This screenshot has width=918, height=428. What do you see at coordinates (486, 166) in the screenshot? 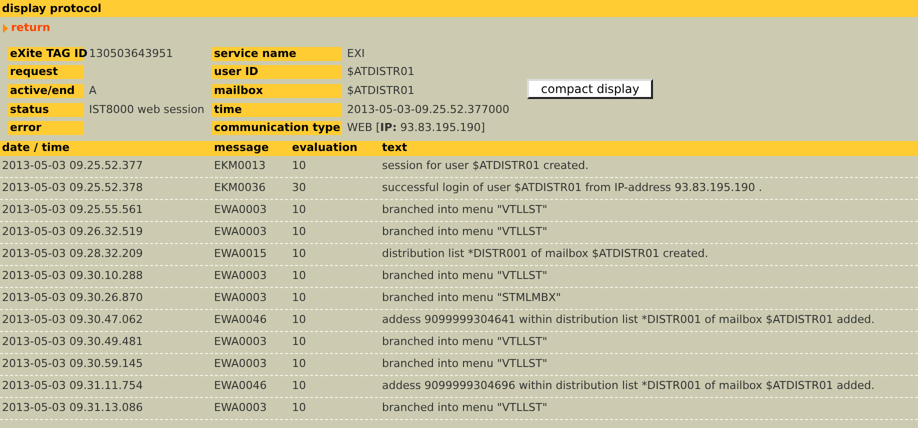
I see `table-cell-text: session for user $ATDISTR01 created.` at bounding box center [486, 166].